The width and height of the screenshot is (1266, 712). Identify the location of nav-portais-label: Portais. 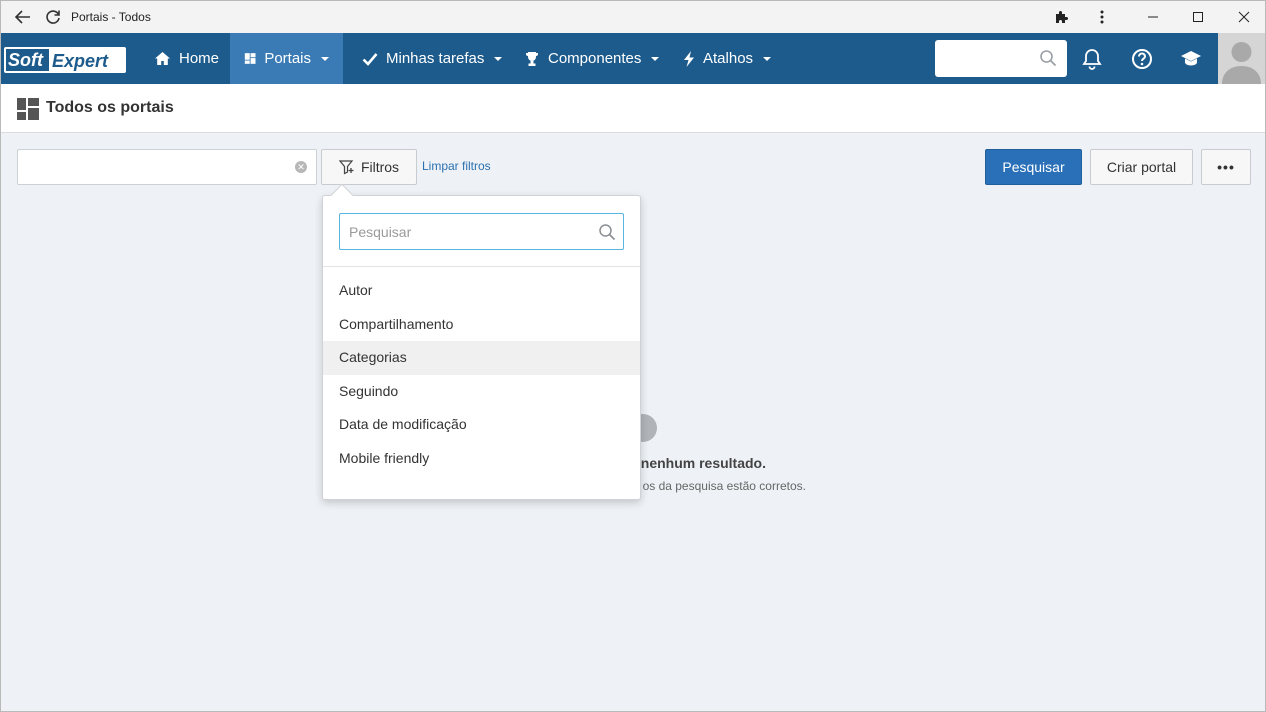
(287, 58).